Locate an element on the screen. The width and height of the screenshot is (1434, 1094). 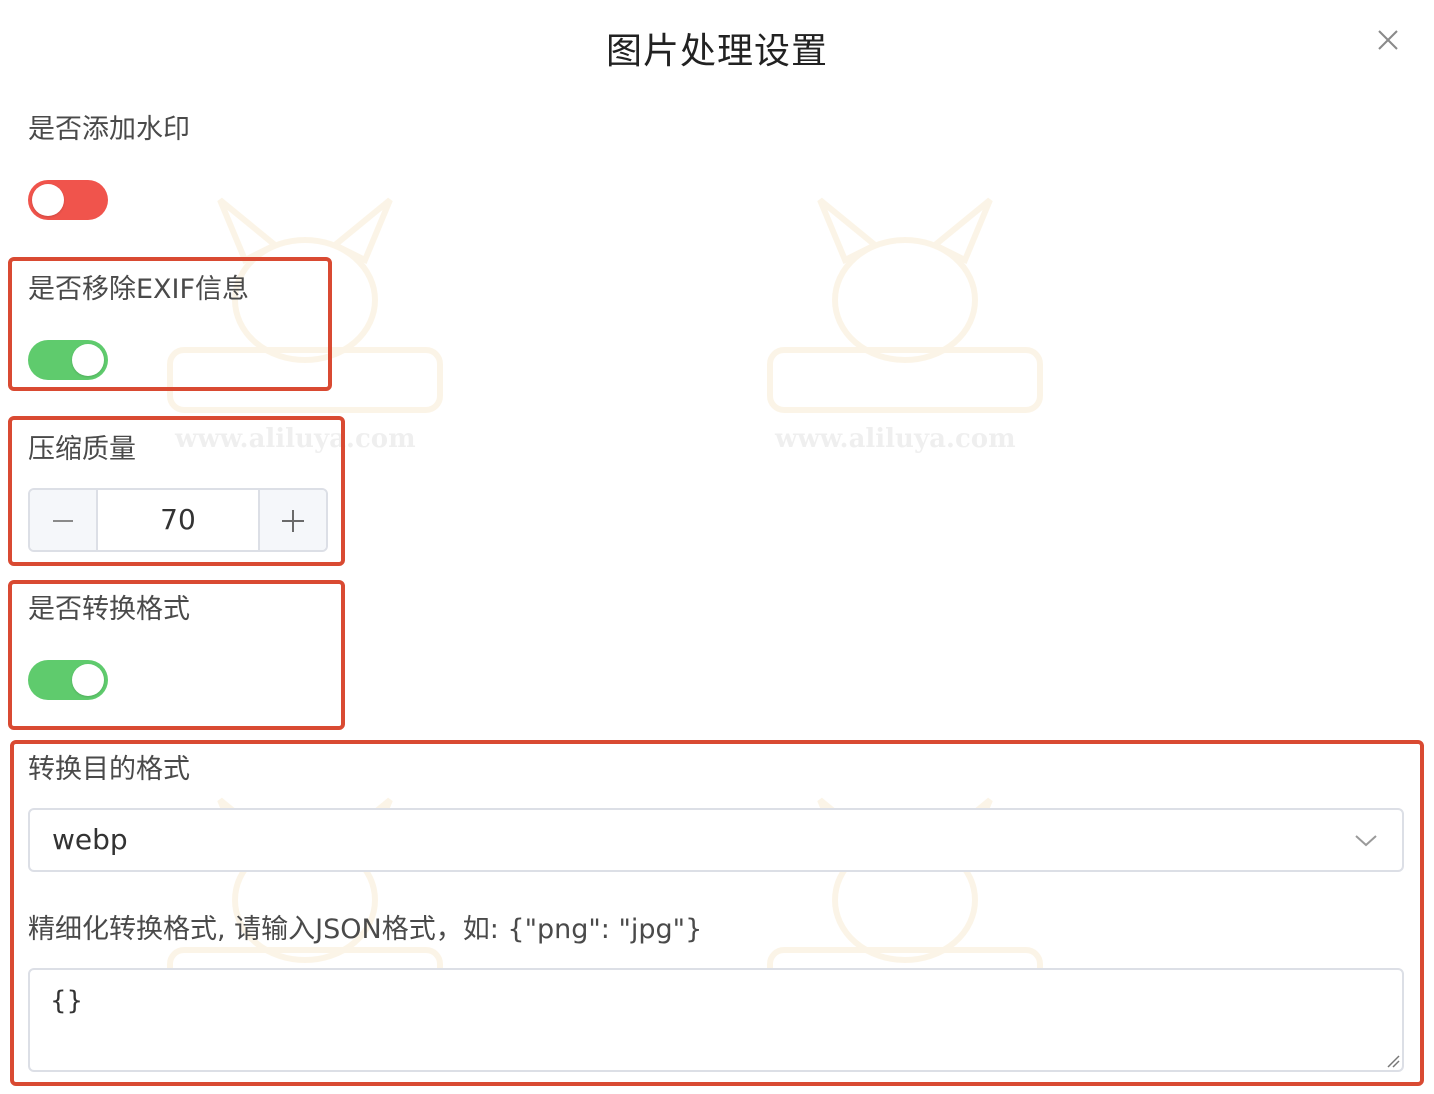
quality-stepper: 70 is located at coordinates (178, 520).